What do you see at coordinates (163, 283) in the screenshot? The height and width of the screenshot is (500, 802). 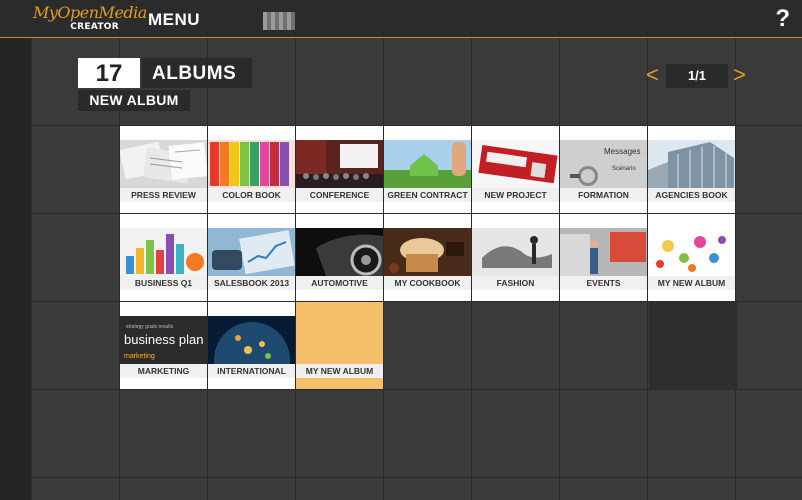 I see `album-label: BUSINESS Q1` at bounding box center [163, 283].